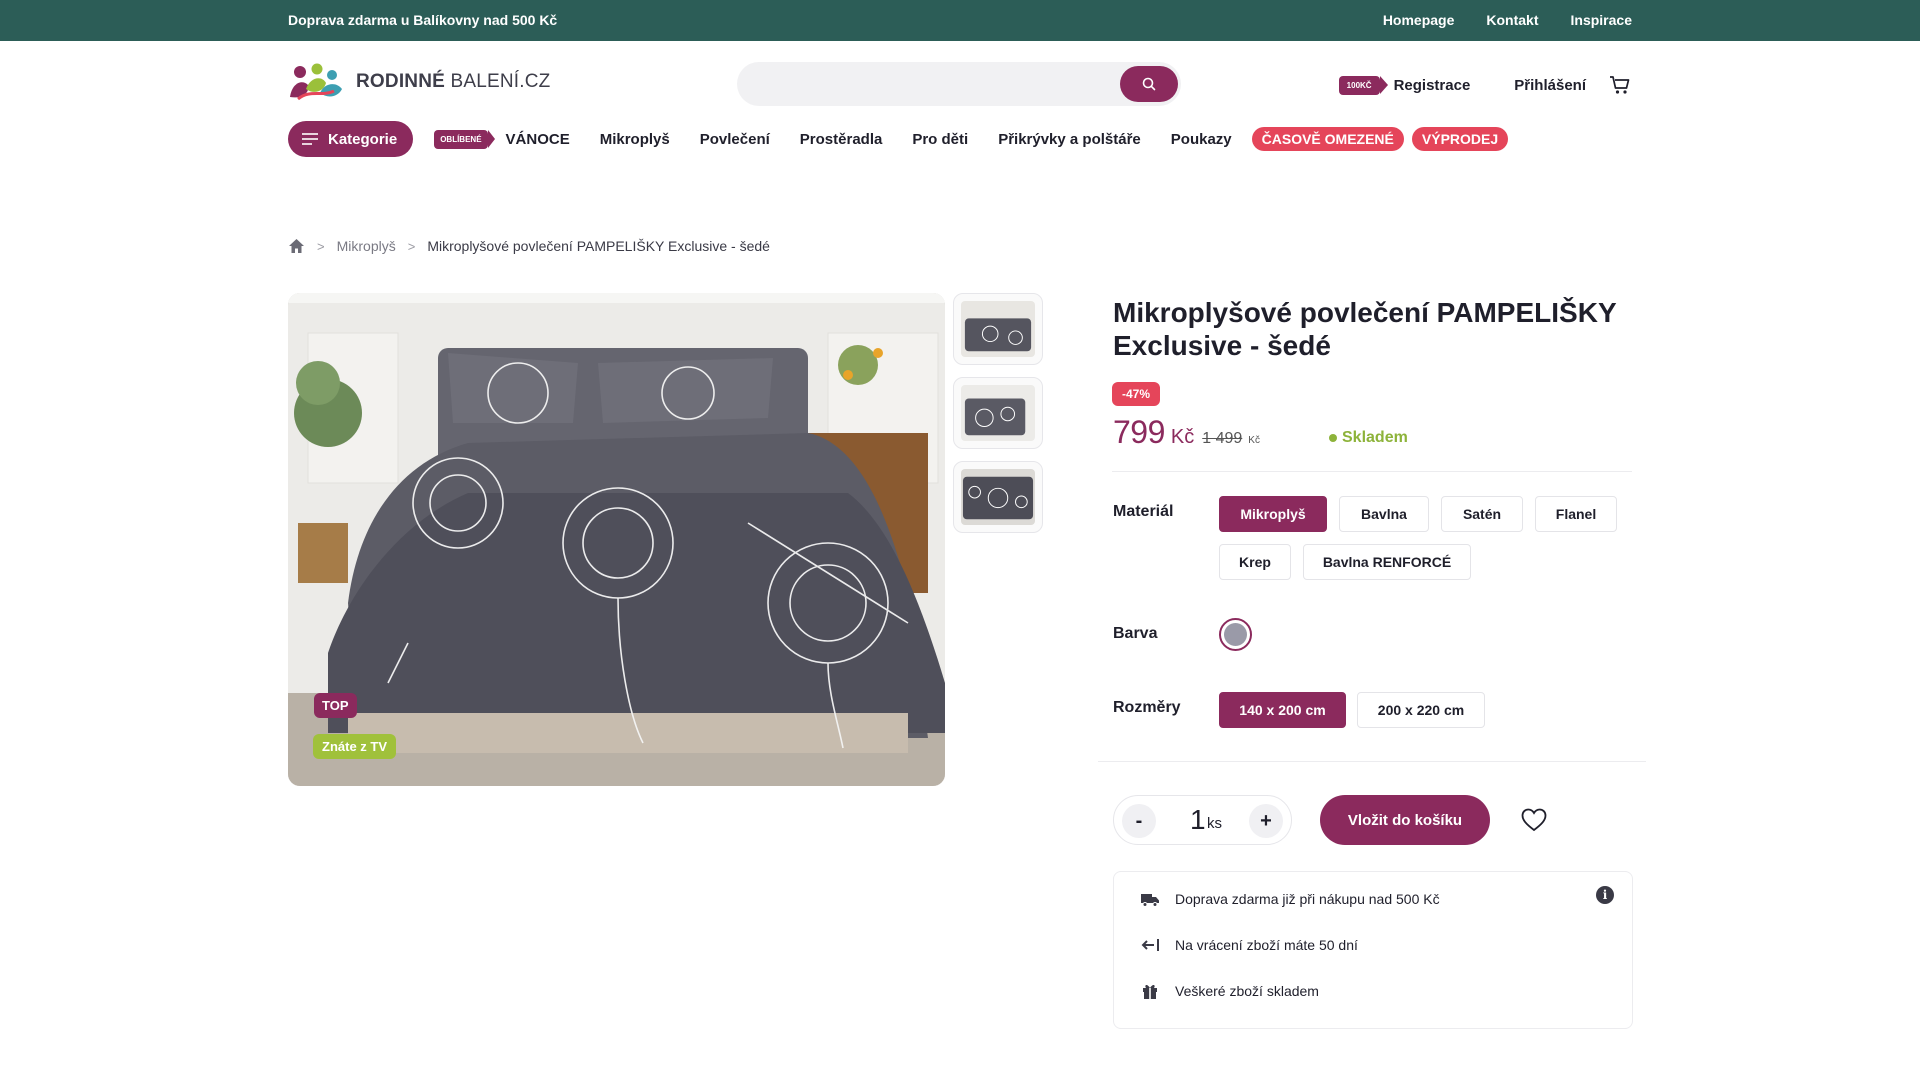 Image resolution: width=1920 pixels, height=1080 pixels. I want to click on search-input, so click(924, 84).